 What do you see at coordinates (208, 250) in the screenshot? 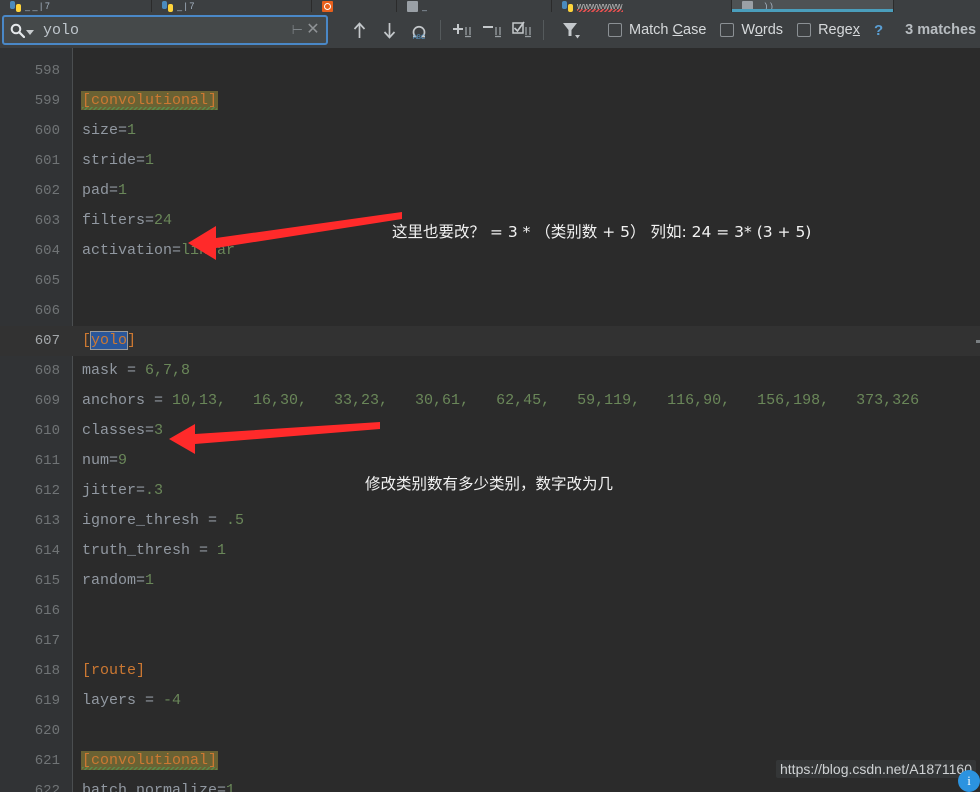
I see `config-value: linear` at bounding box center [208, 250].